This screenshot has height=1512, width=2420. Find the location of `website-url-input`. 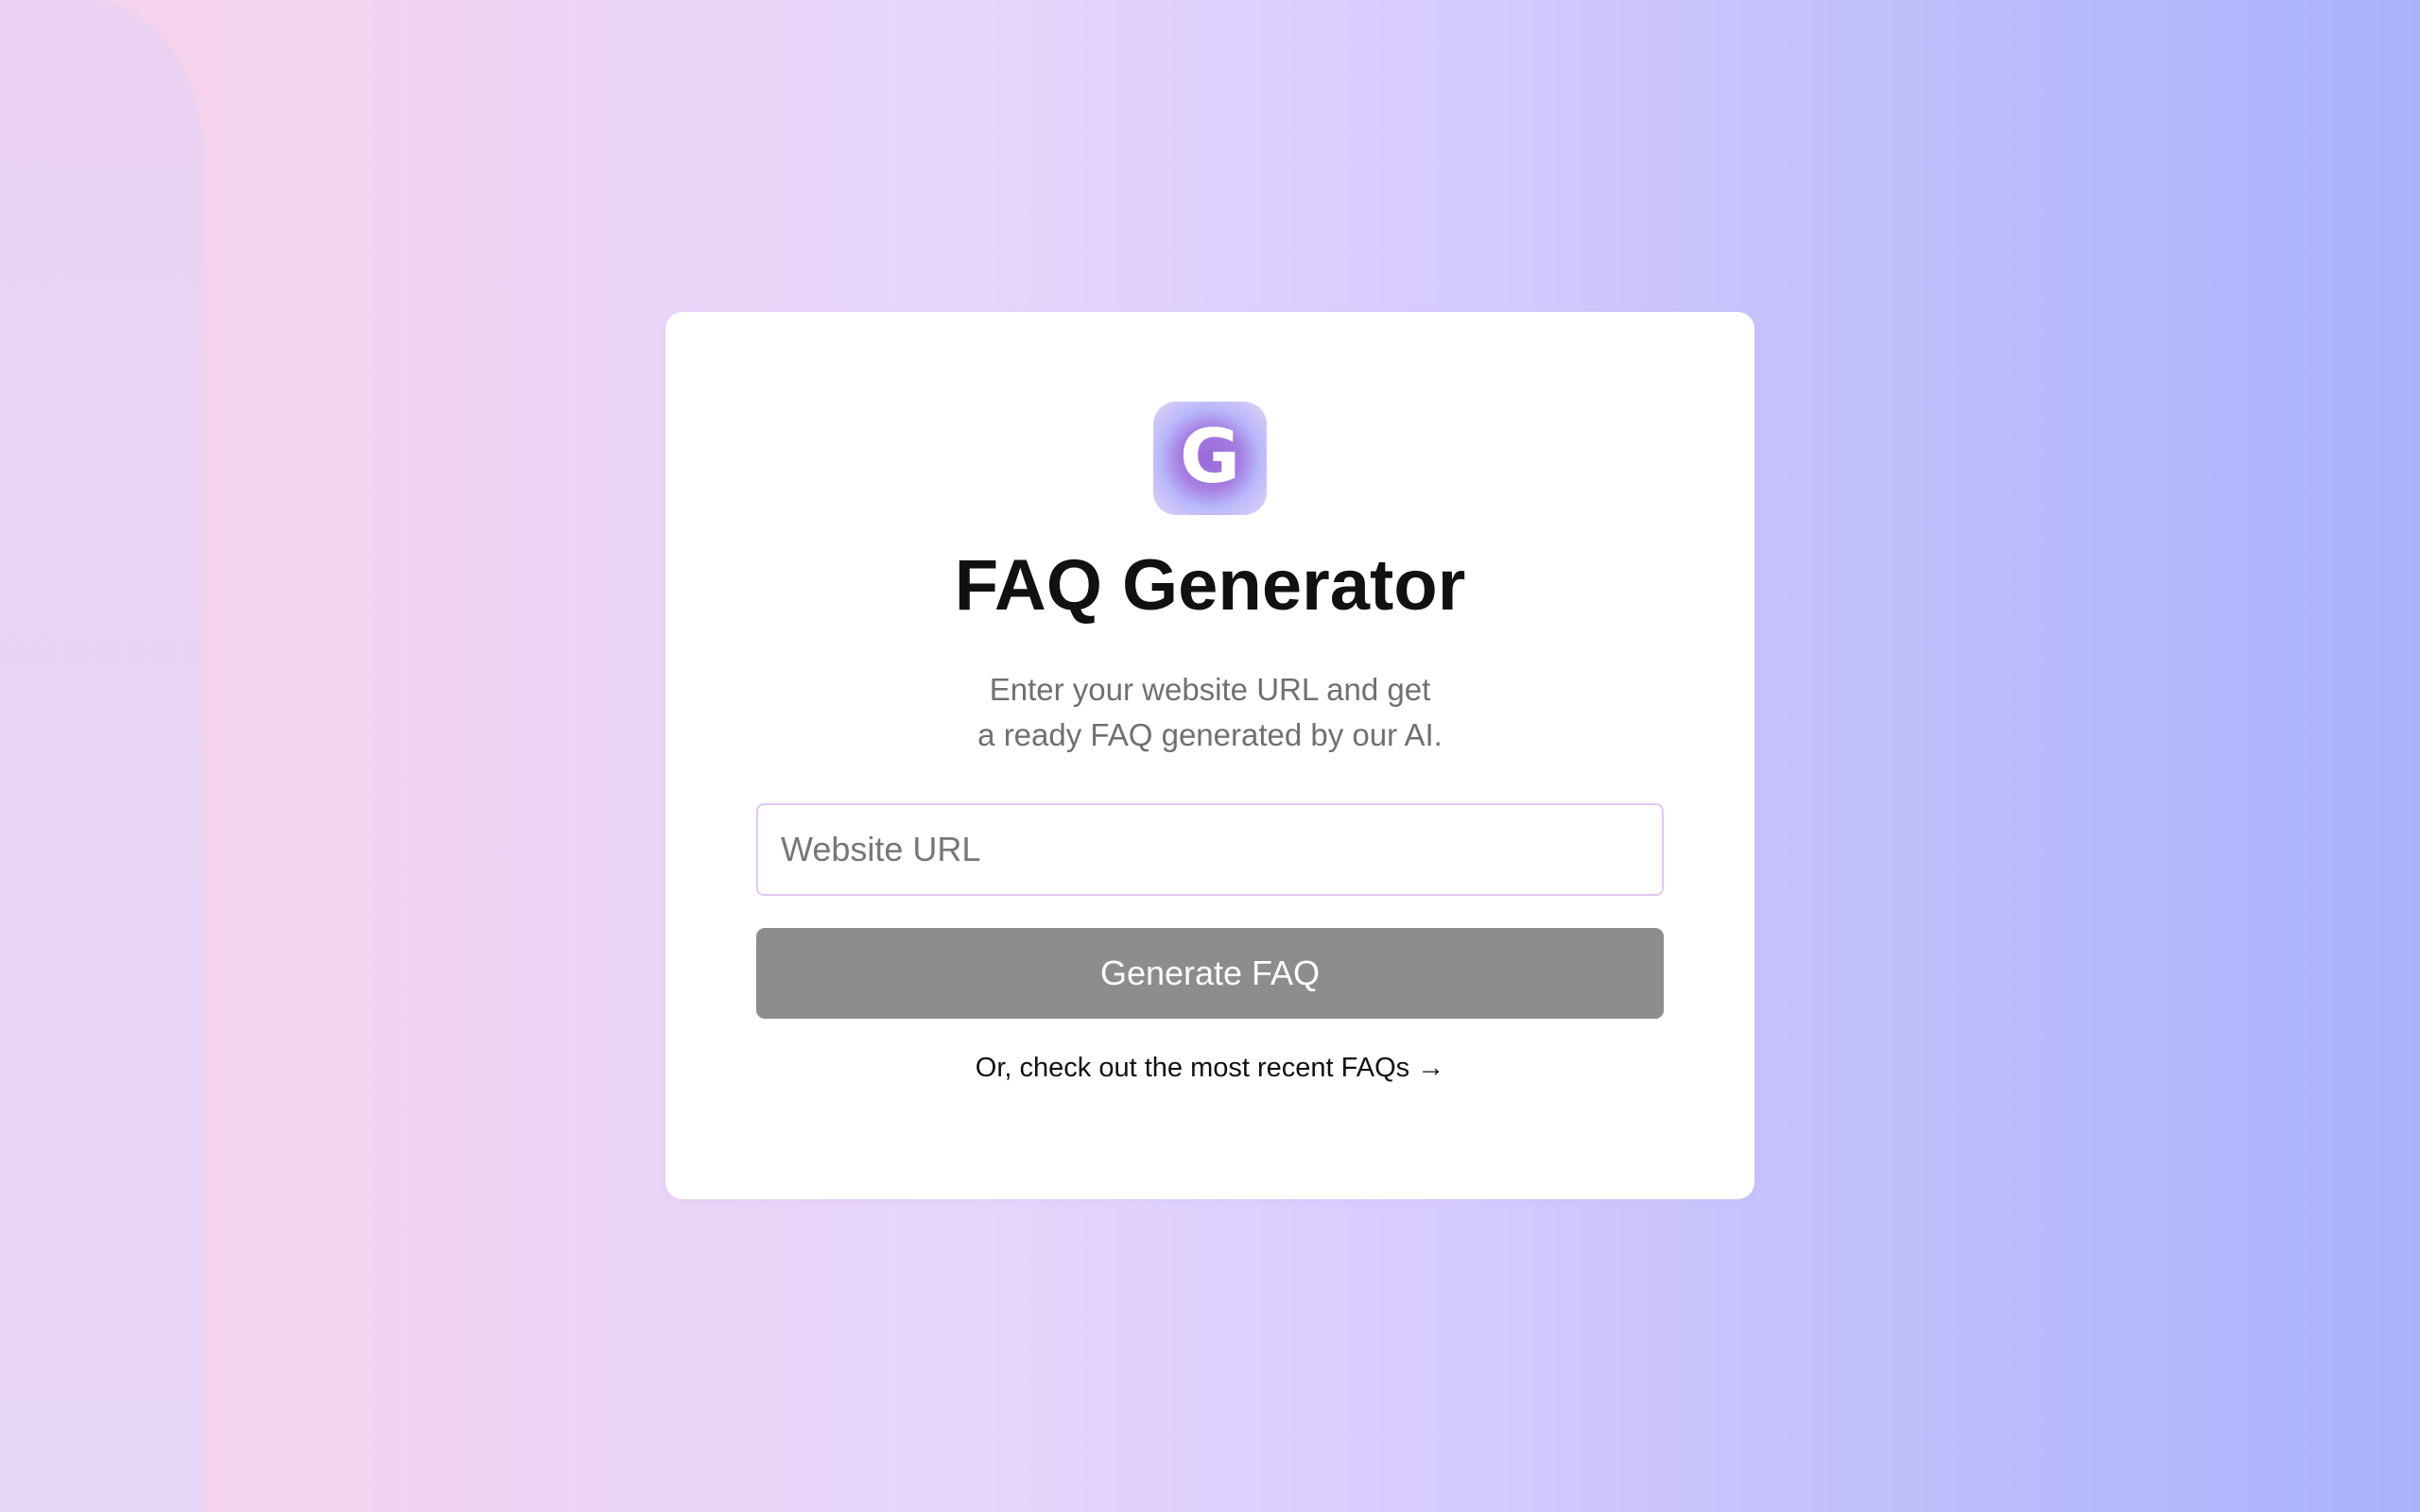

website-url-input is located at coordinates (1210, 849).